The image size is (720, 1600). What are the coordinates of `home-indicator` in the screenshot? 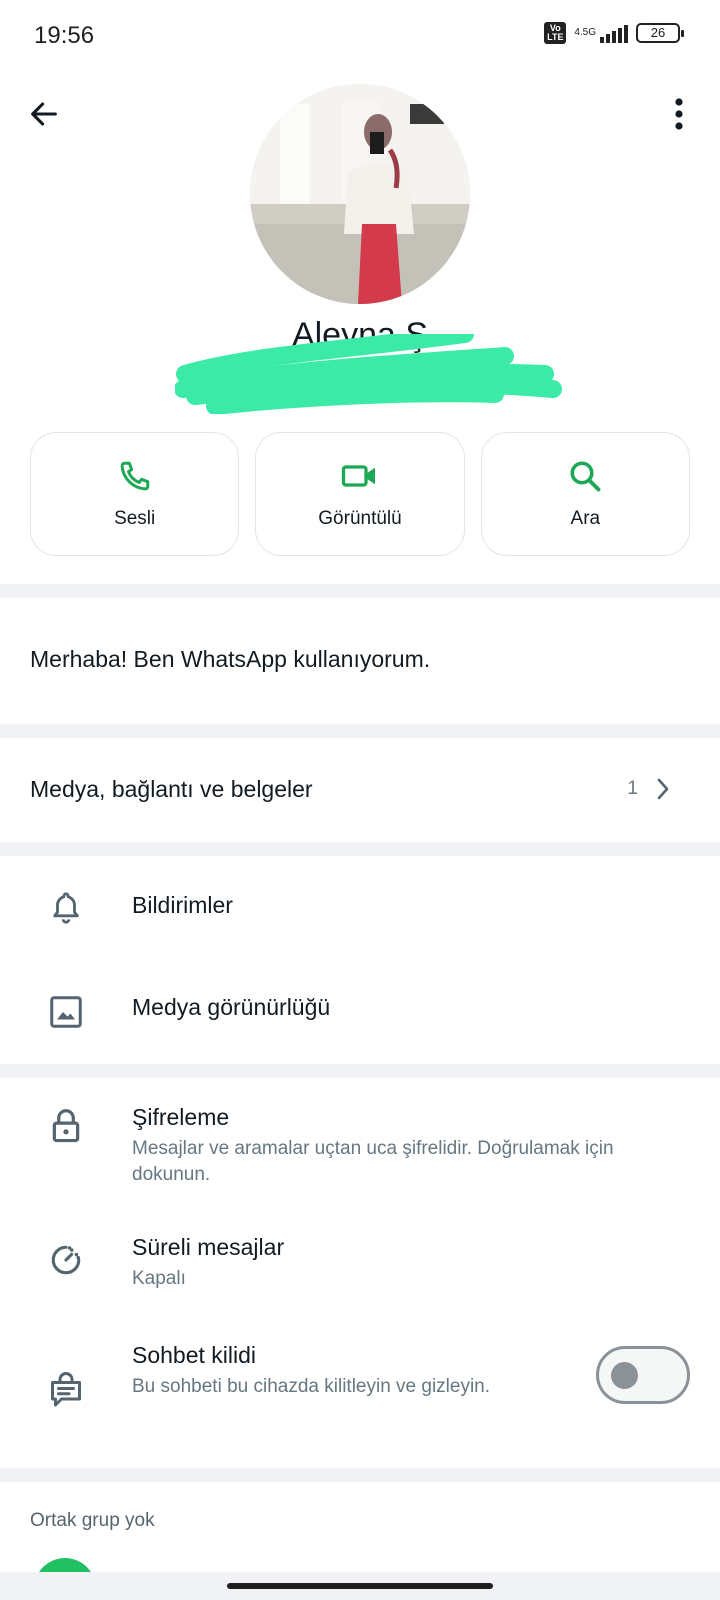 It's located at (360, 1586).